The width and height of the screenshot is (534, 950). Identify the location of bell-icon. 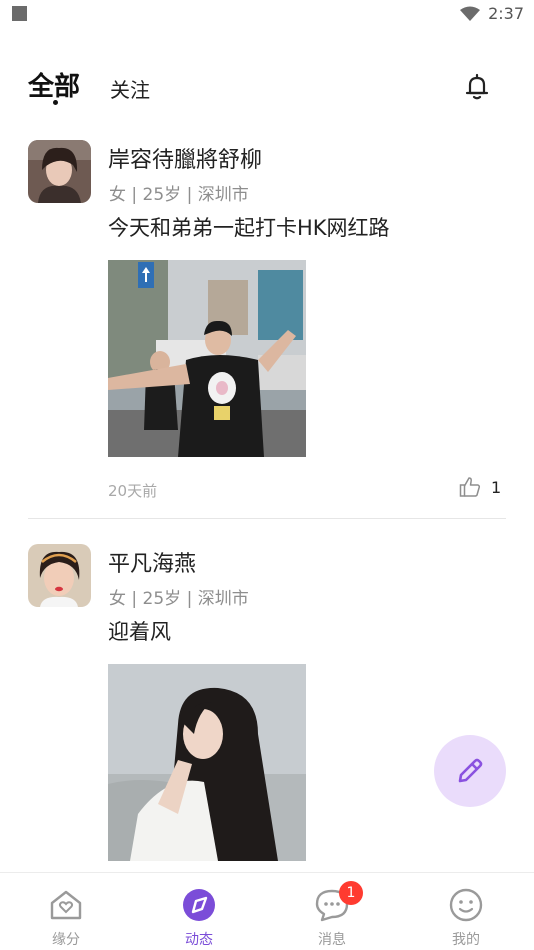
(477, 87).